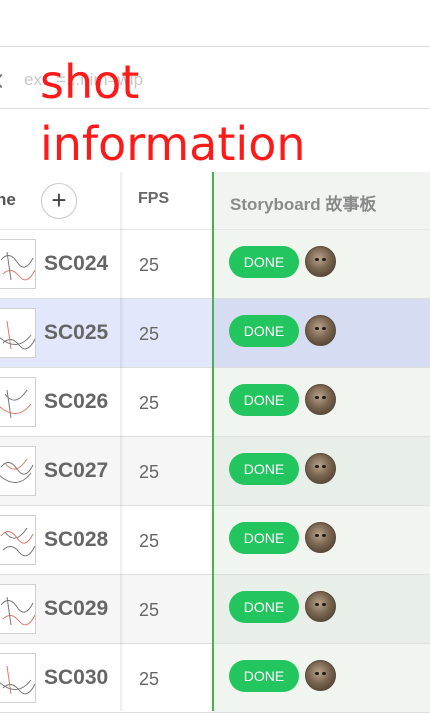 Image resolution: width=430 pixels, height=713 pixels. I want to click on filter-input, so click(214, 80).